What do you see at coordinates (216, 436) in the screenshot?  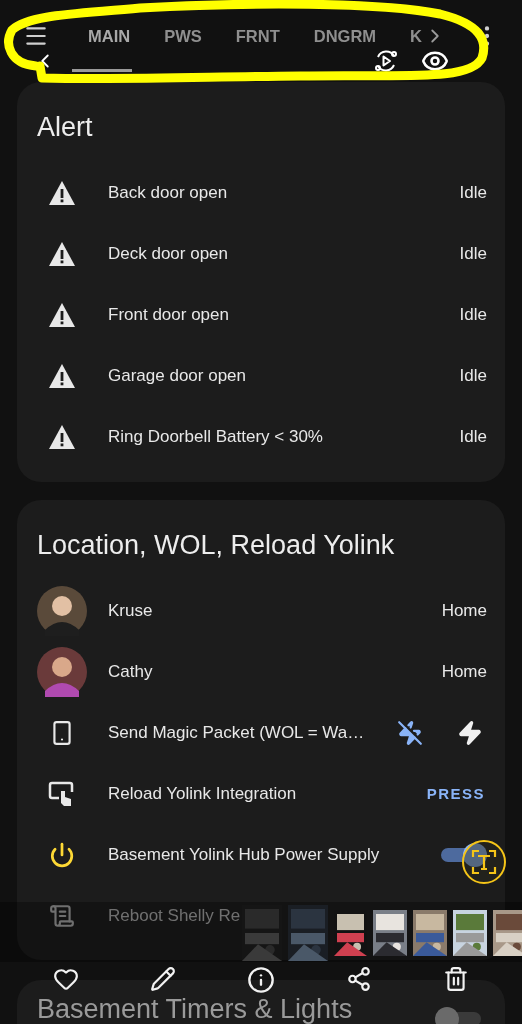 I see `entity-name: Ring Doorbell Battery < 30%` at bounding box center [216, 436].